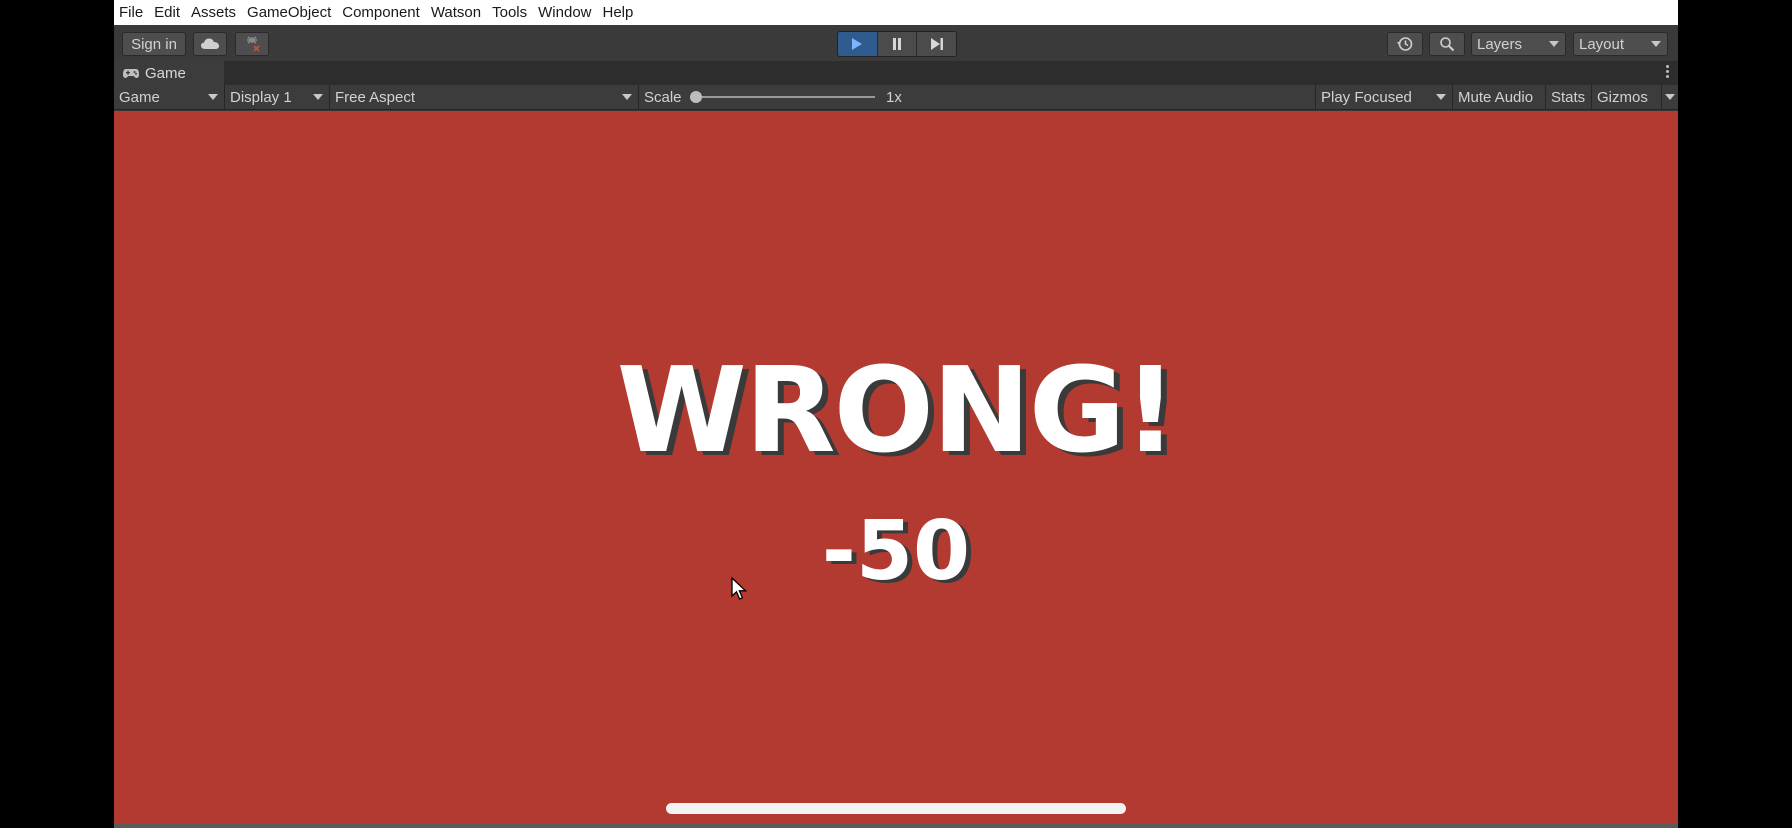 This screenshot has height=828, width=1792. Describe the element at coordinates (131, 73) in the screenshot. I see `gamepad-icon` at that location.